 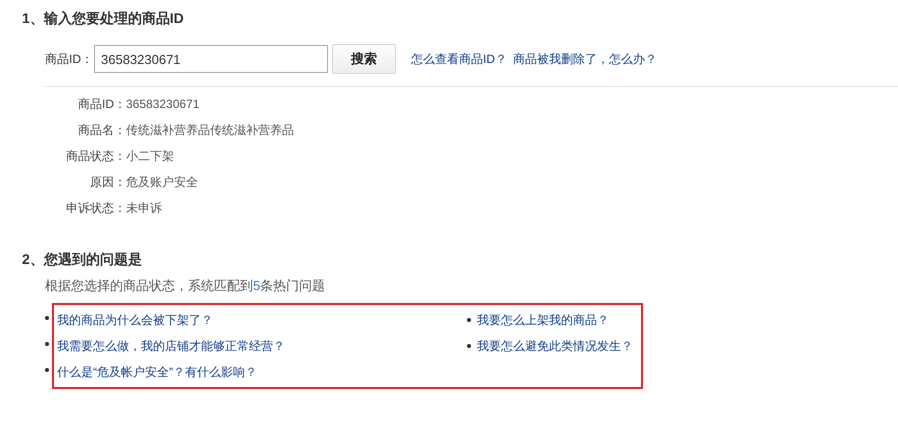 What do you see at coordinates (163, 104) in the screenshot?
I see `detail-value: 36583230671` at bounding box center [163, 104].